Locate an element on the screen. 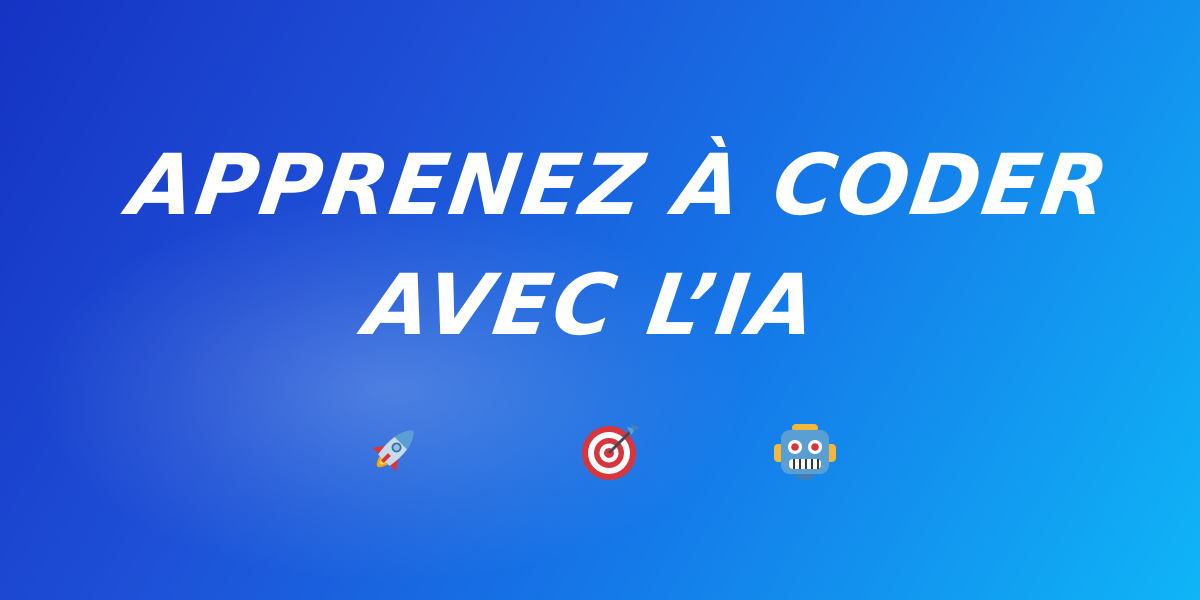  target-dart-icon is located at coordinates (611, 451).